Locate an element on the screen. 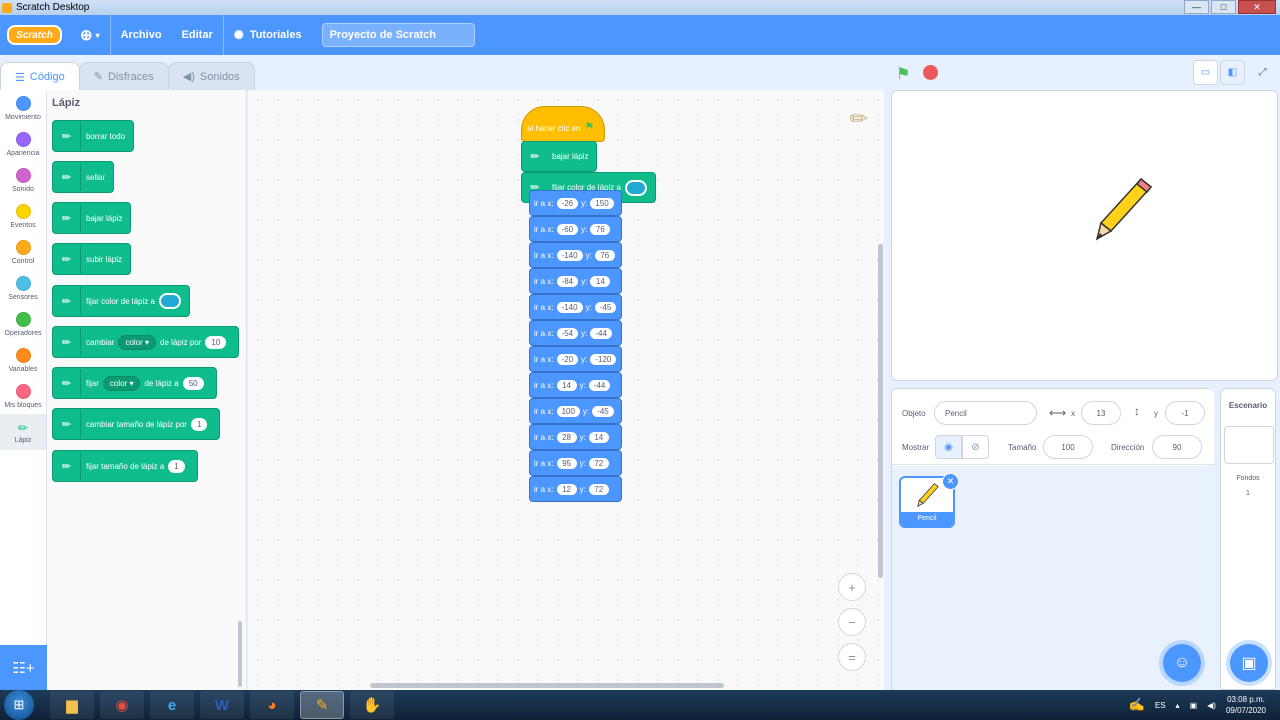 The width and height of the screenshot is (1280, 720). small-stage-button: ▭ is located at coordinates (1205, 72).